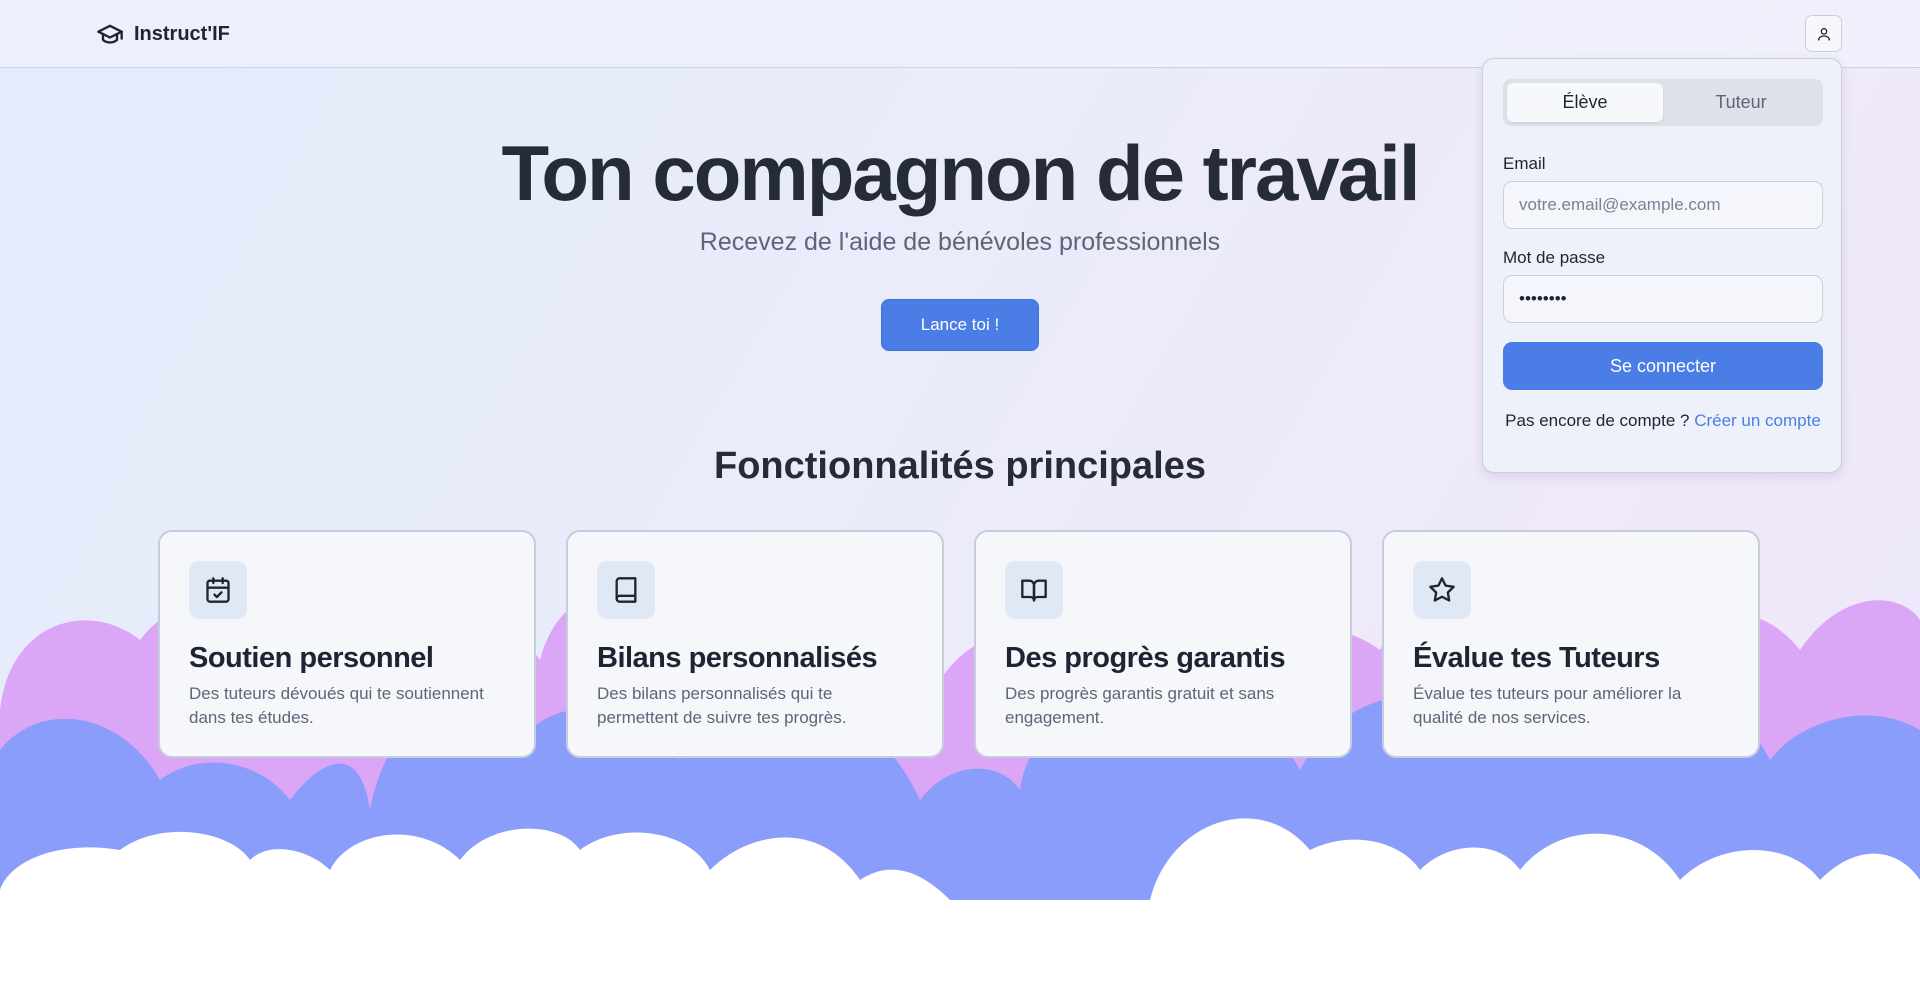  I want to click on tab-tuteur: Tuteur, so click(1741, 102).